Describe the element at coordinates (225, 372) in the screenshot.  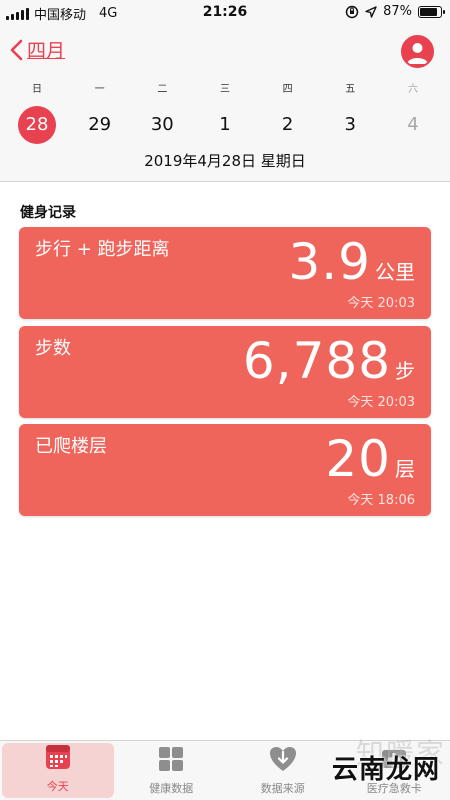
I see `steps-card: 步数 6,788 步 今天 20:03` at that location.